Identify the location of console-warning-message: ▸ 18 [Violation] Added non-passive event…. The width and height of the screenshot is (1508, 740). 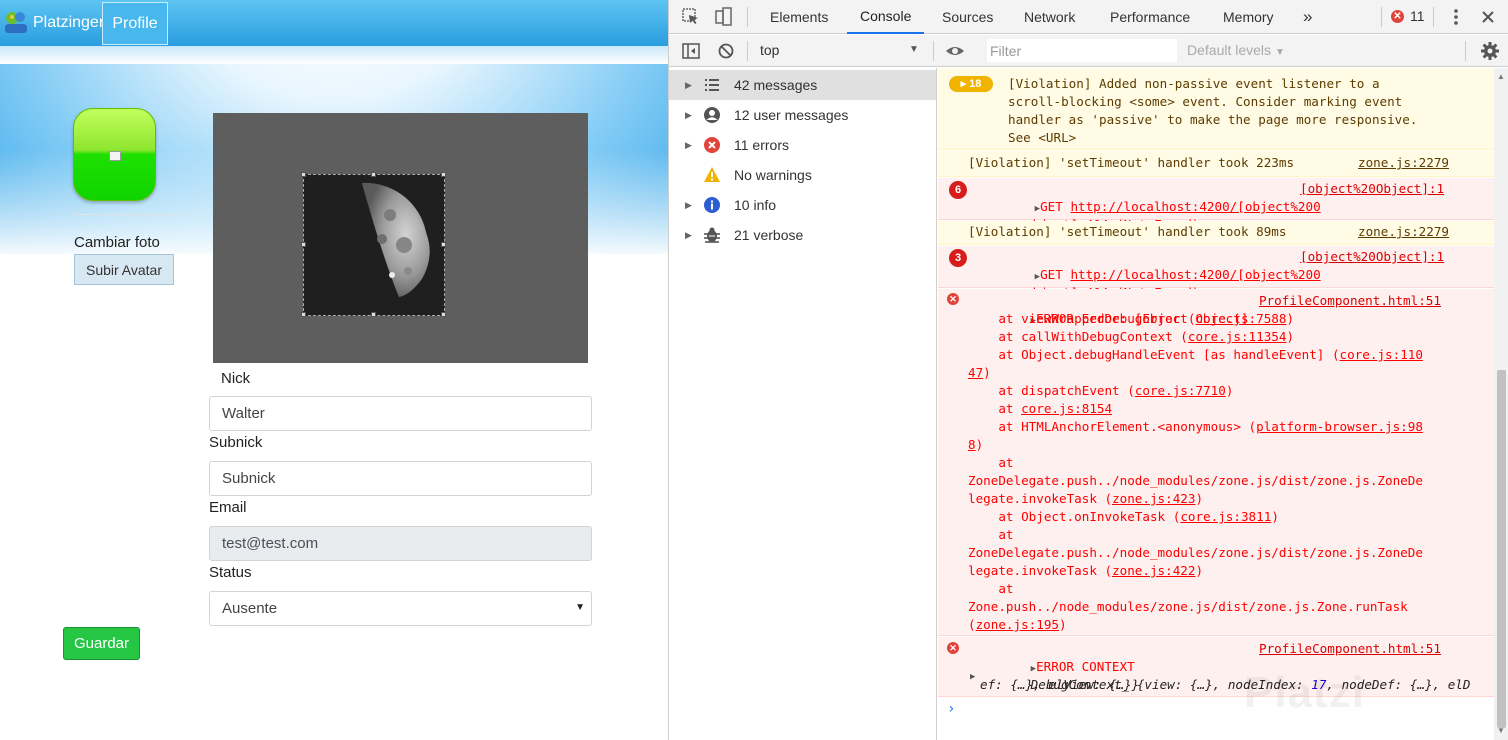
(1216, 109).